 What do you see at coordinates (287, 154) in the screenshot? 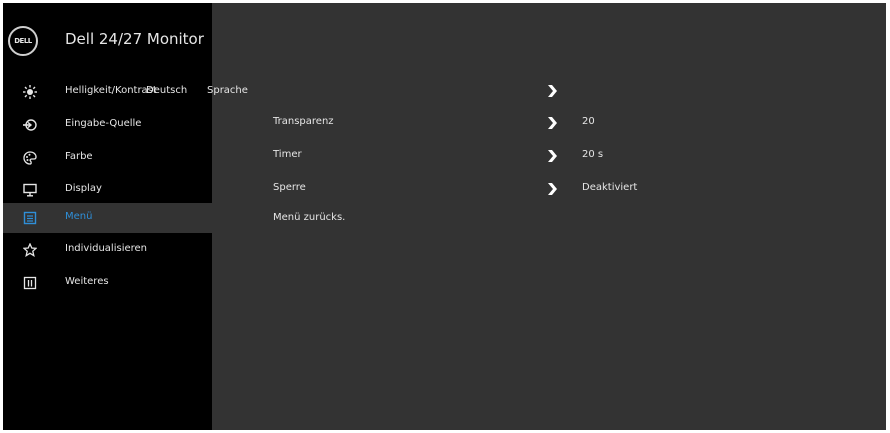
I see `timer-label: Timer` at bounding box center [287, 154].